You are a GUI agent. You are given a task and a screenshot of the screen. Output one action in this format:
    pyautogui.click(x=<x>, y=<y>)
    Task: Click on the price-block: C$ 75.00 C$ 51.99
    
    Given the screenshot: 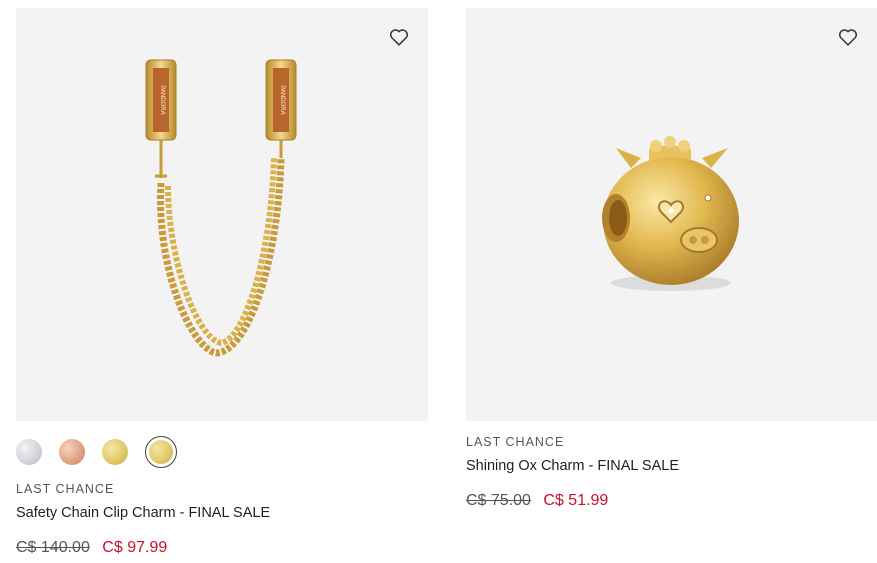 What is the action you would take?
    pyautogui.click(x=671, y=501)
    